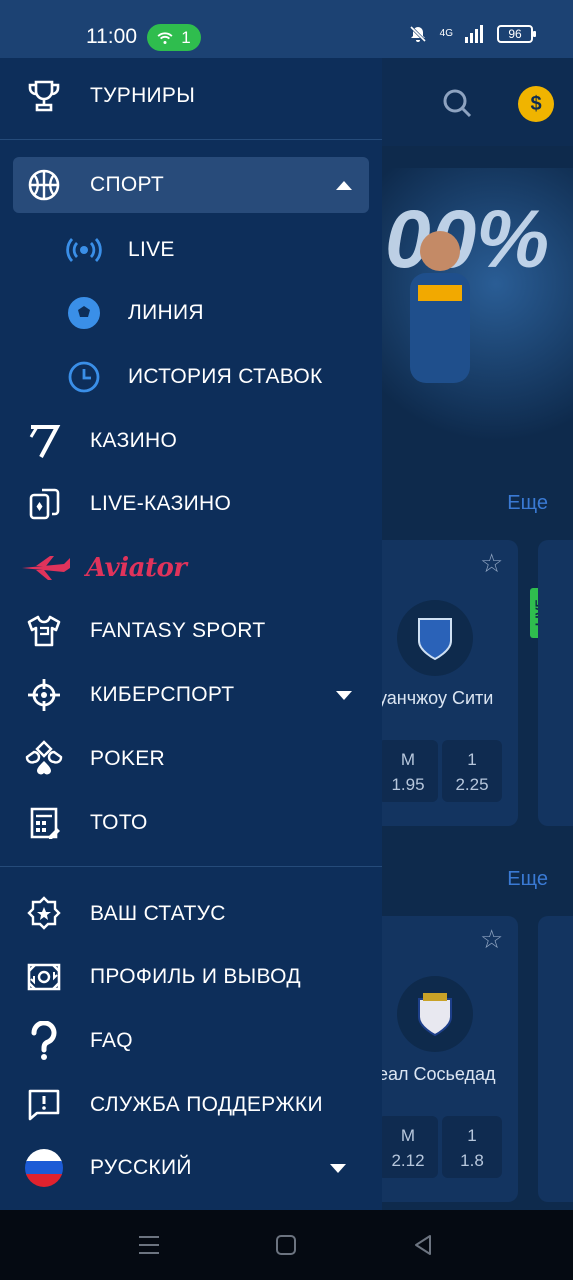 The height and width of the screenshot is (1280, 573). I want to click on odd-button: М 2.12, so click(408, 1147).